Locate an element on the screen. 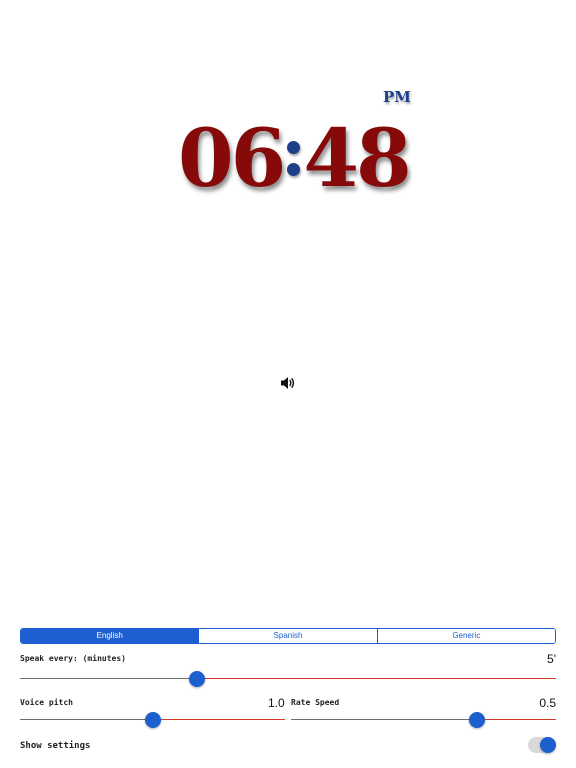  clock-minutes: 48 is located at coordinates (357, 158).